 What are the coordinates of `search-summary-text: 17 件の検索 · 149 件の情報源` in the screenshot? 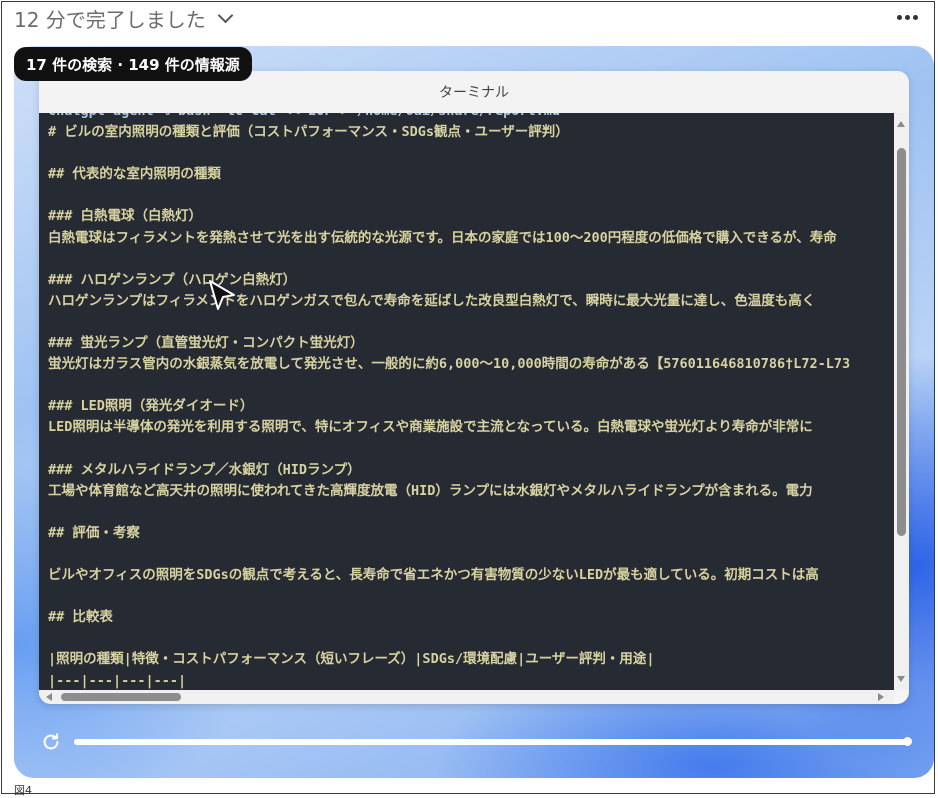 It's located at (133, 64).